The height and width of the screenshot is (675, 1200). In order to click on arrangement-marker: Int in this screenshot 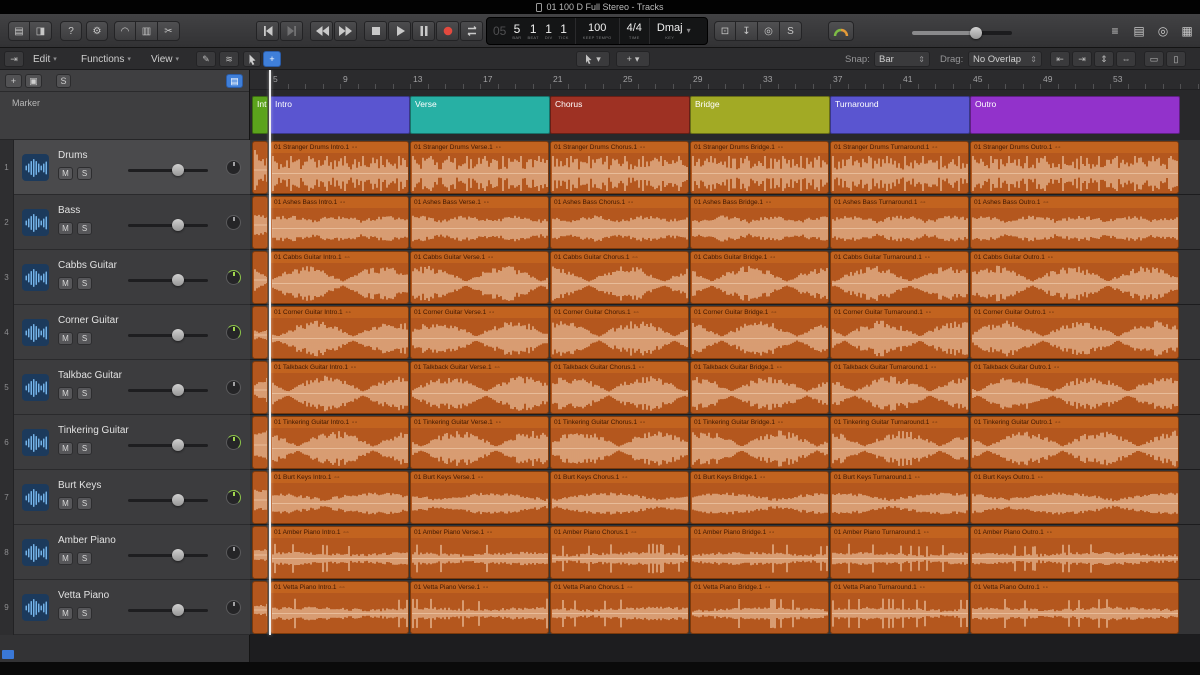, I will do `click(260, 115)`.